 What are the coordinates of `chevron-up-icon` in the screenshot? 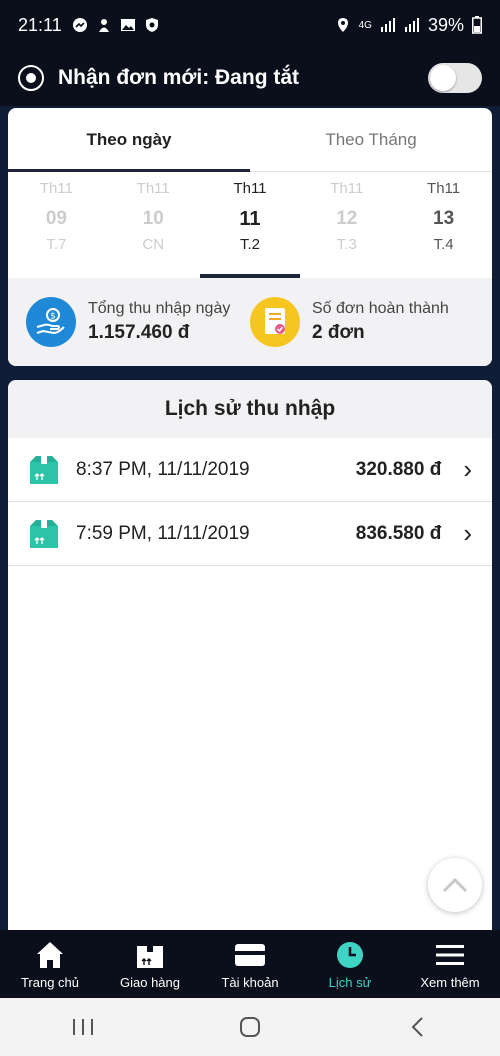 It's located at (455, 885).